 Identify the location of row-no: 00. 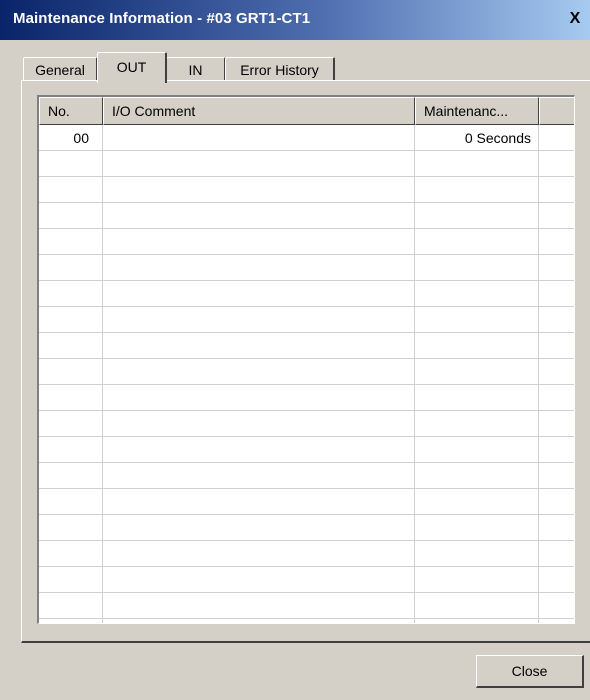
(81, 138).